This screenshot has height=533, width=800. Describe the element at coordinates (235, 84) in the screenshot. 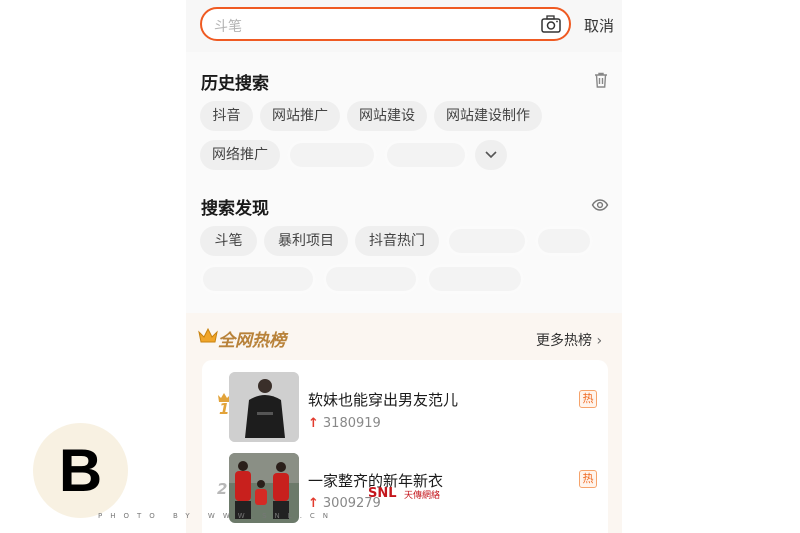

I see `history-title: 历史搜索` at that location.